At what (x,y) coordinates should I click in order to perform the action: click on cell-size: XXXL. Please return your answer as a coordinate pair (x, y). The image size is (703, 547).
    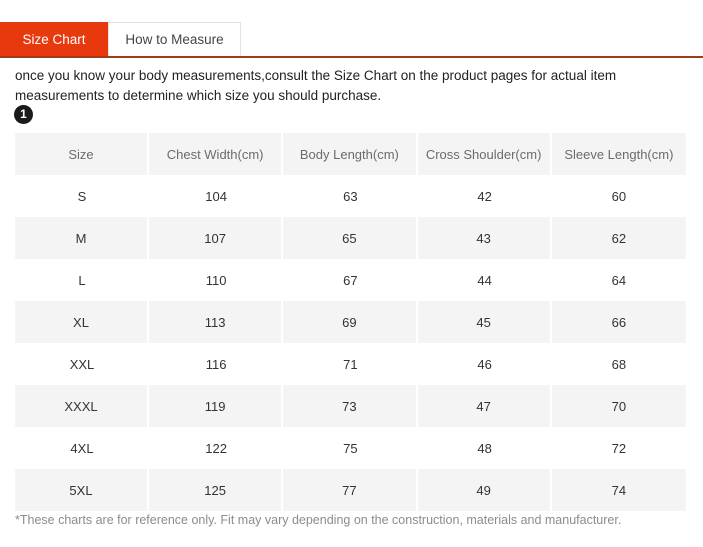
    Looking at the image, I should click on (82, 406).